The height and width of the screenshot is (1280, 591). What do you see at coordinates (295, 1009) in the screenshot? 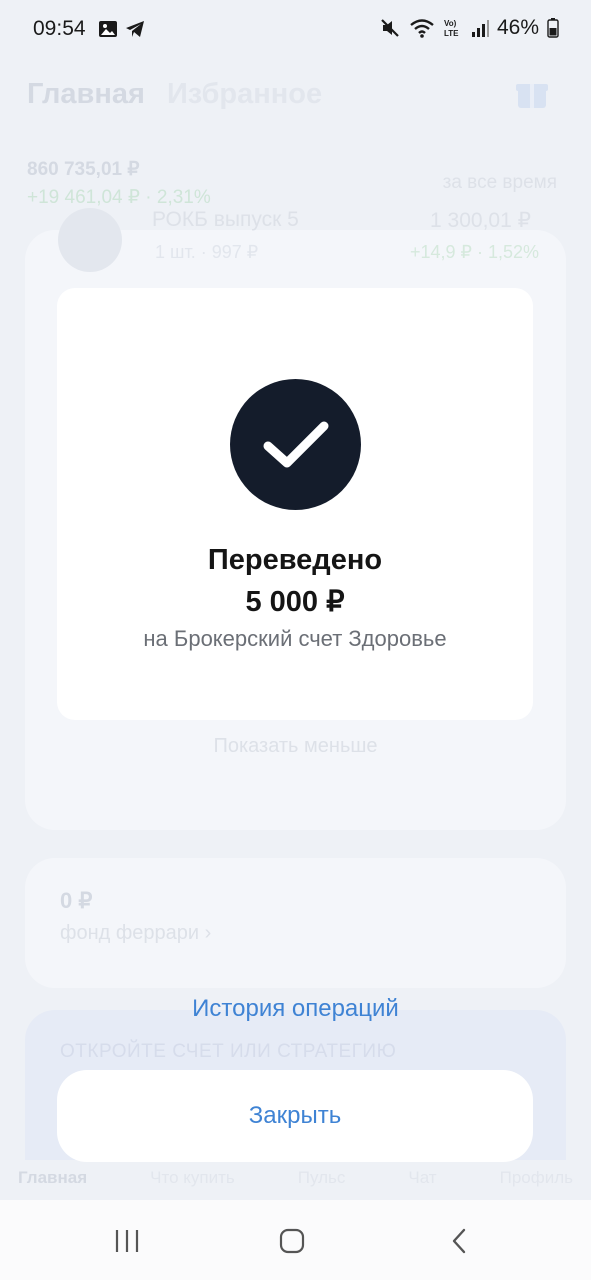
I see `operations-history-link: История операций` at bounding box center [295, 1009].